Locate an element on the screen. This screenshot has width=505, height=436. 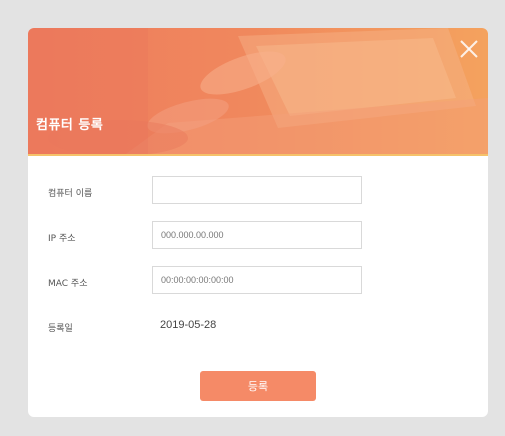
ip-address-input is located at coordinates (257, 235).